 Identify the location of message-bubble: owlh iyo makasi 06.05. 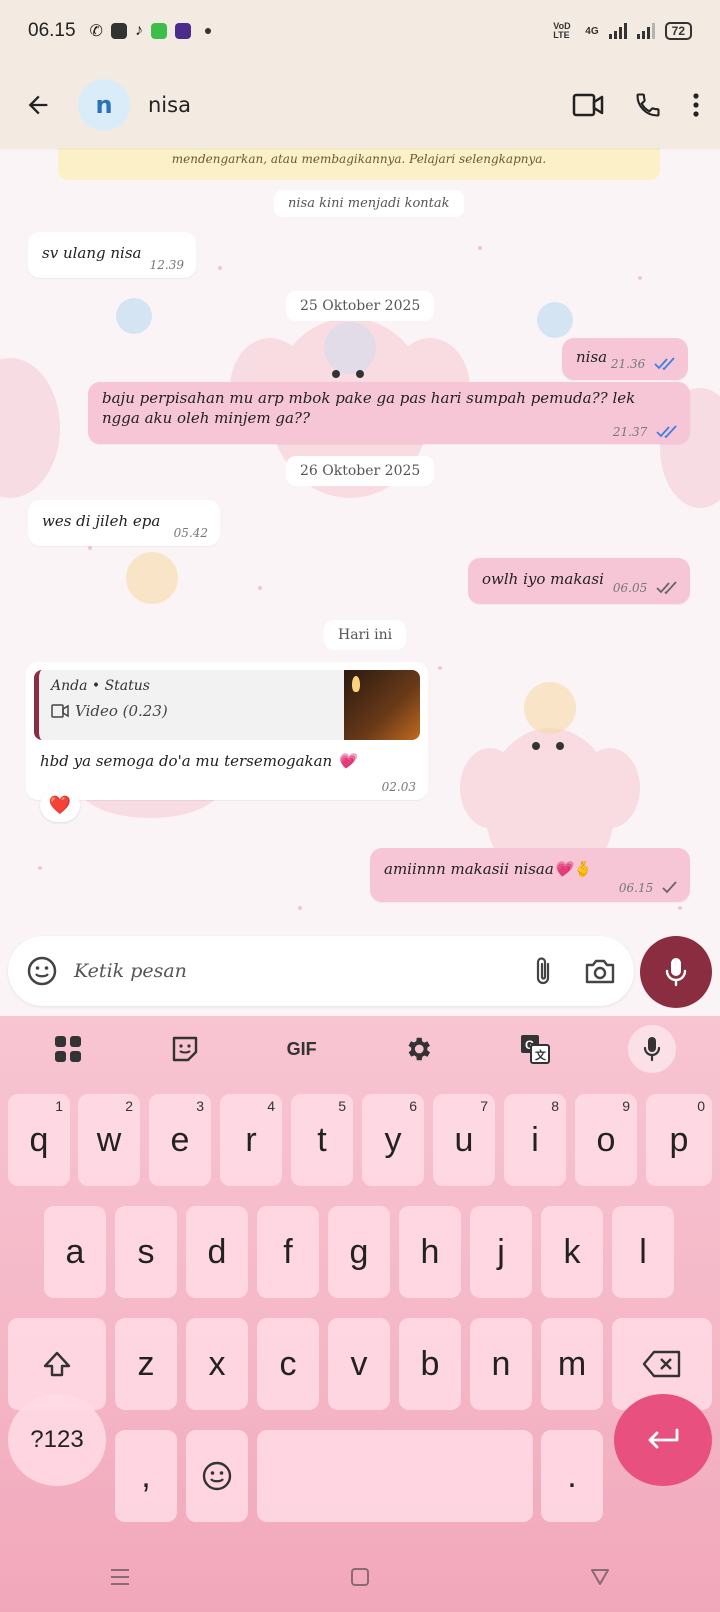
(579, 581).